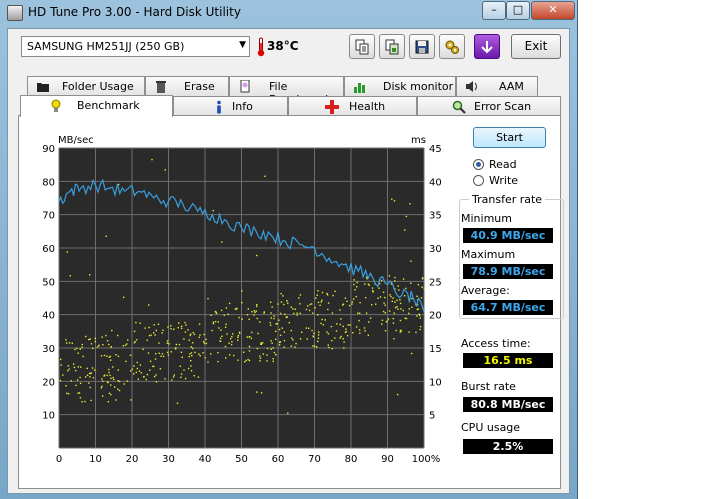  What do you see at coordinates (432, 416) in the screenshot?
I see `y-right-tick-label: 5` at bounding box center [432, 416].